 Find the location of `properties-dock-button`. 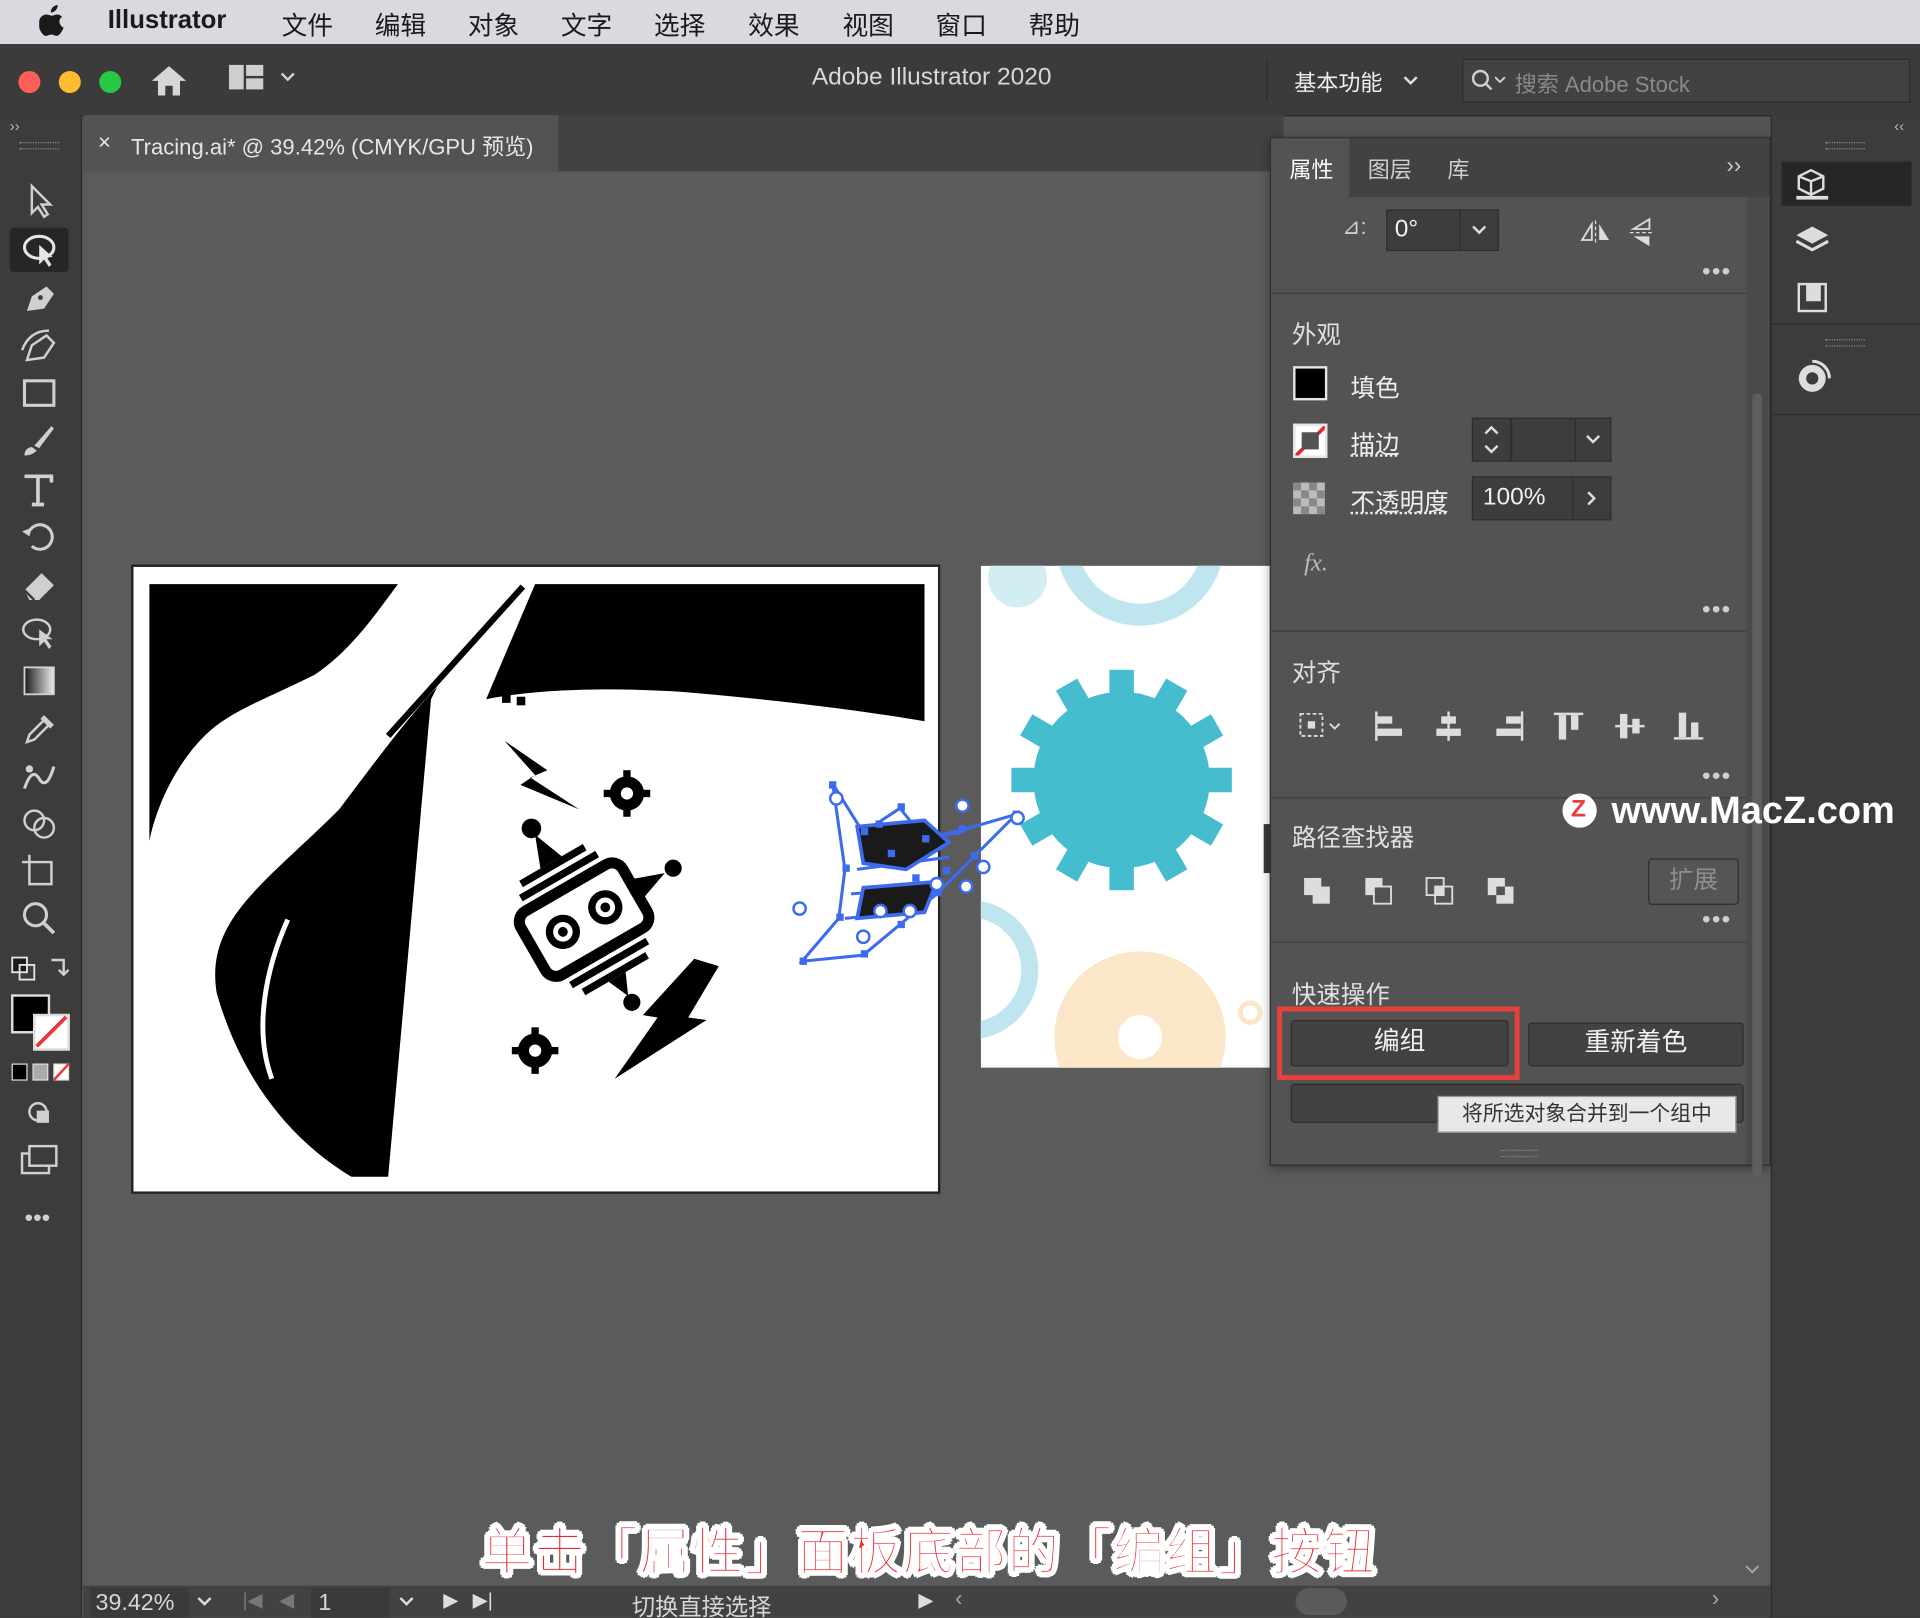

properties-dock-button is located at coordinates (1846, 183).